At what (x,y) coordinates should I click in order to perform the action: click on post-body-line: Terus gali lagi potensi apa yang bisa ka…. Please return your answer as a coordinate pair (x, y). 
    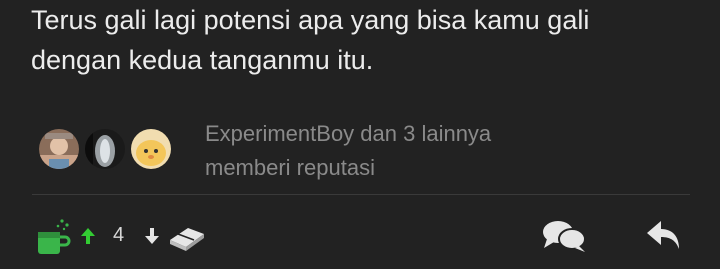
    Looking at the image, I should click on (310, 20).